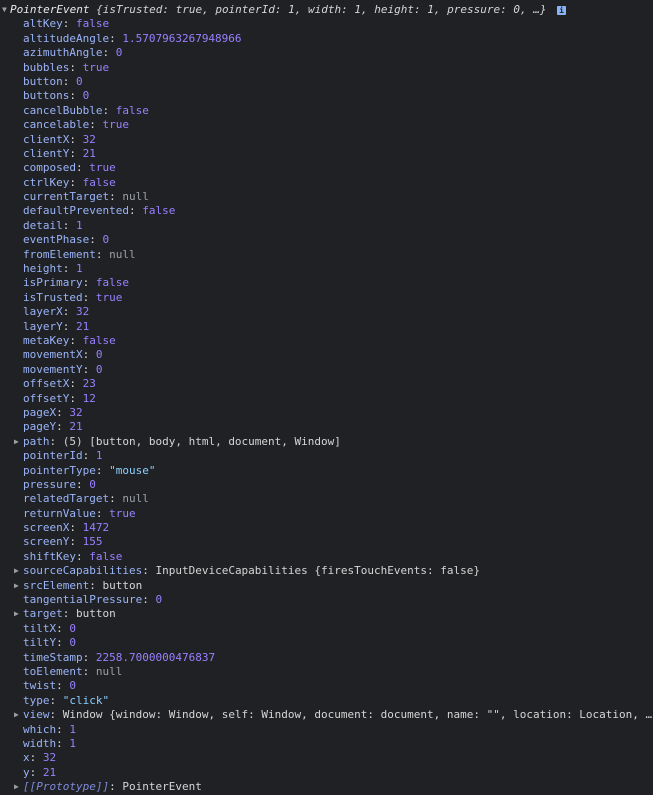  I want to click on property-row: fromElement: null, so click(326, 255).